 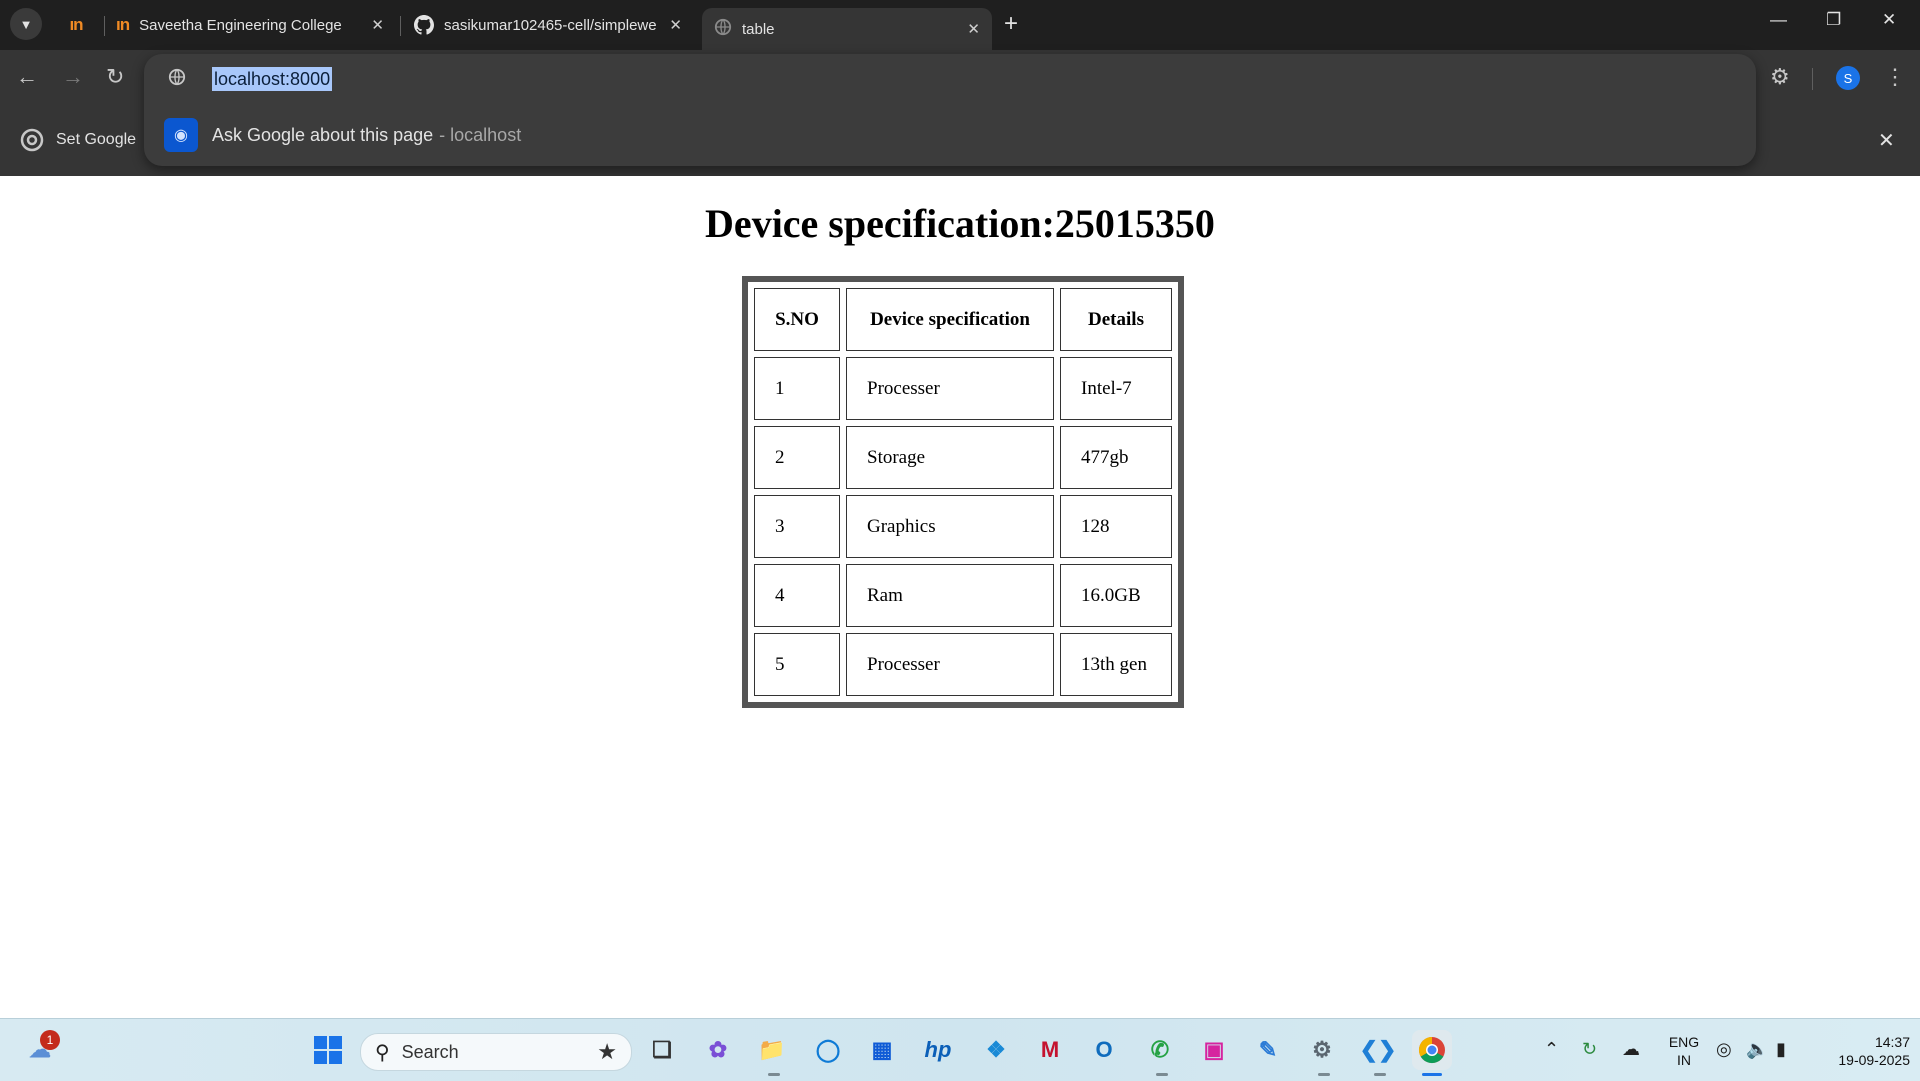 What do you see at coordinates (27, 77) in the screenshot?
I see `back-arrow-icon: ←` at bounding box center [27, 77].